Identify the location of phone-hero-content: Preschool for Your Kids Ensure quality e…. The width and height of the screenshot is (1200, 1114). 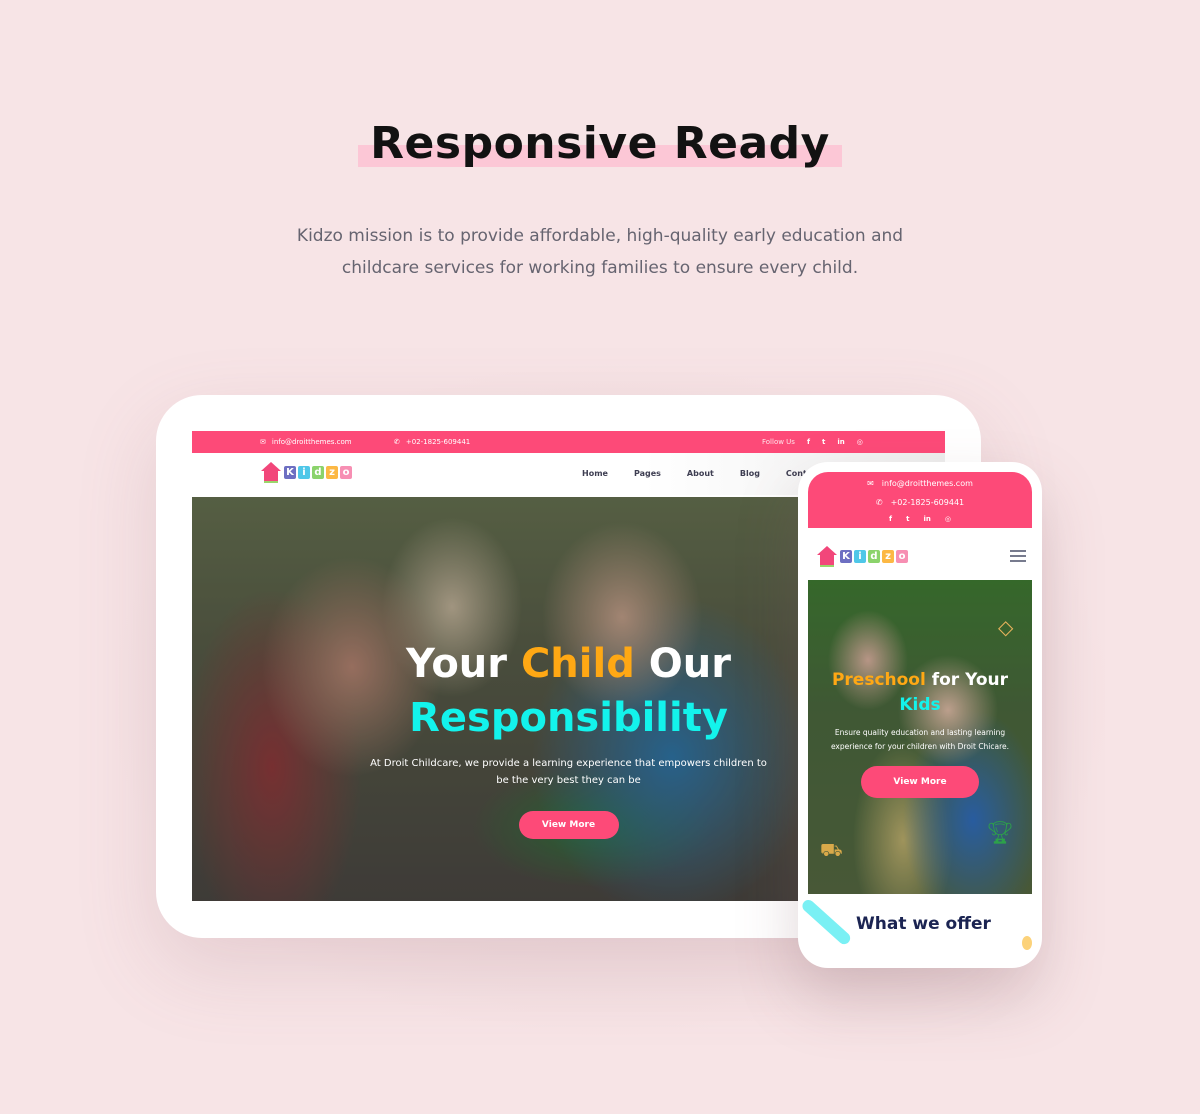
(920, 733).